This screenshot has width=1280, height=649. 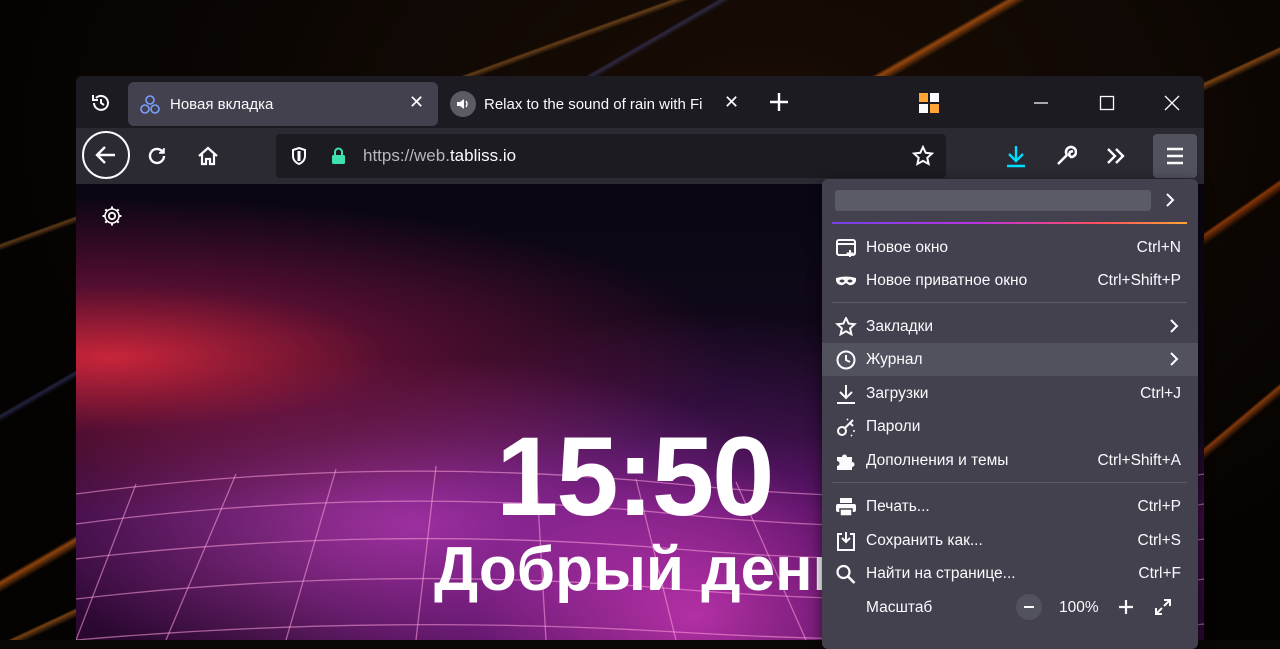 I want to click on settings-button, so click(x=112, y=218).